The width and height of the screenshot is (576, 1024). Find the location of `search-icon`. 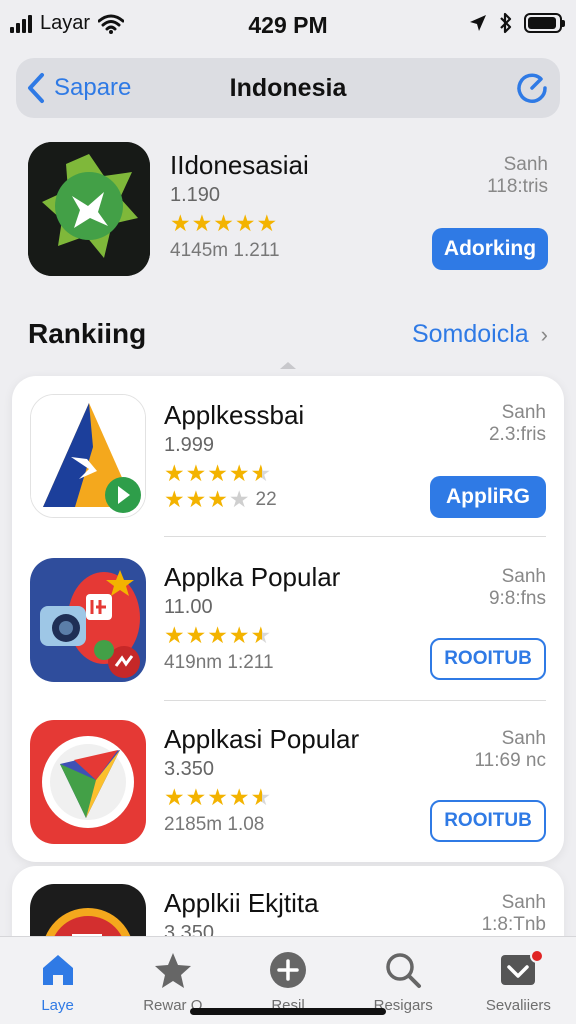

search-icon is located at coordinates (404, 970).